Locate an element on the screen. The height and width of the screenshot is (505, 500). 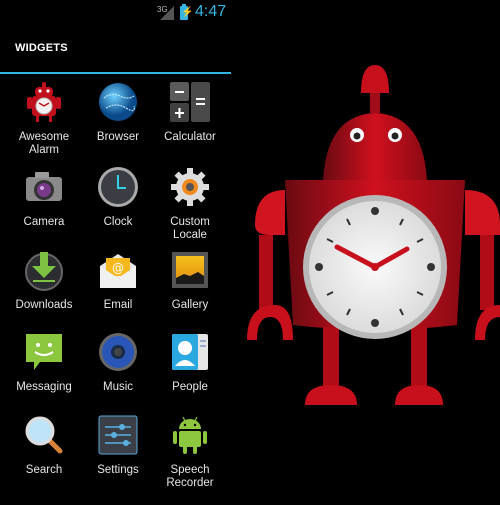
app-custom-locale: Custom Locale is located at coordinates (190, 203).